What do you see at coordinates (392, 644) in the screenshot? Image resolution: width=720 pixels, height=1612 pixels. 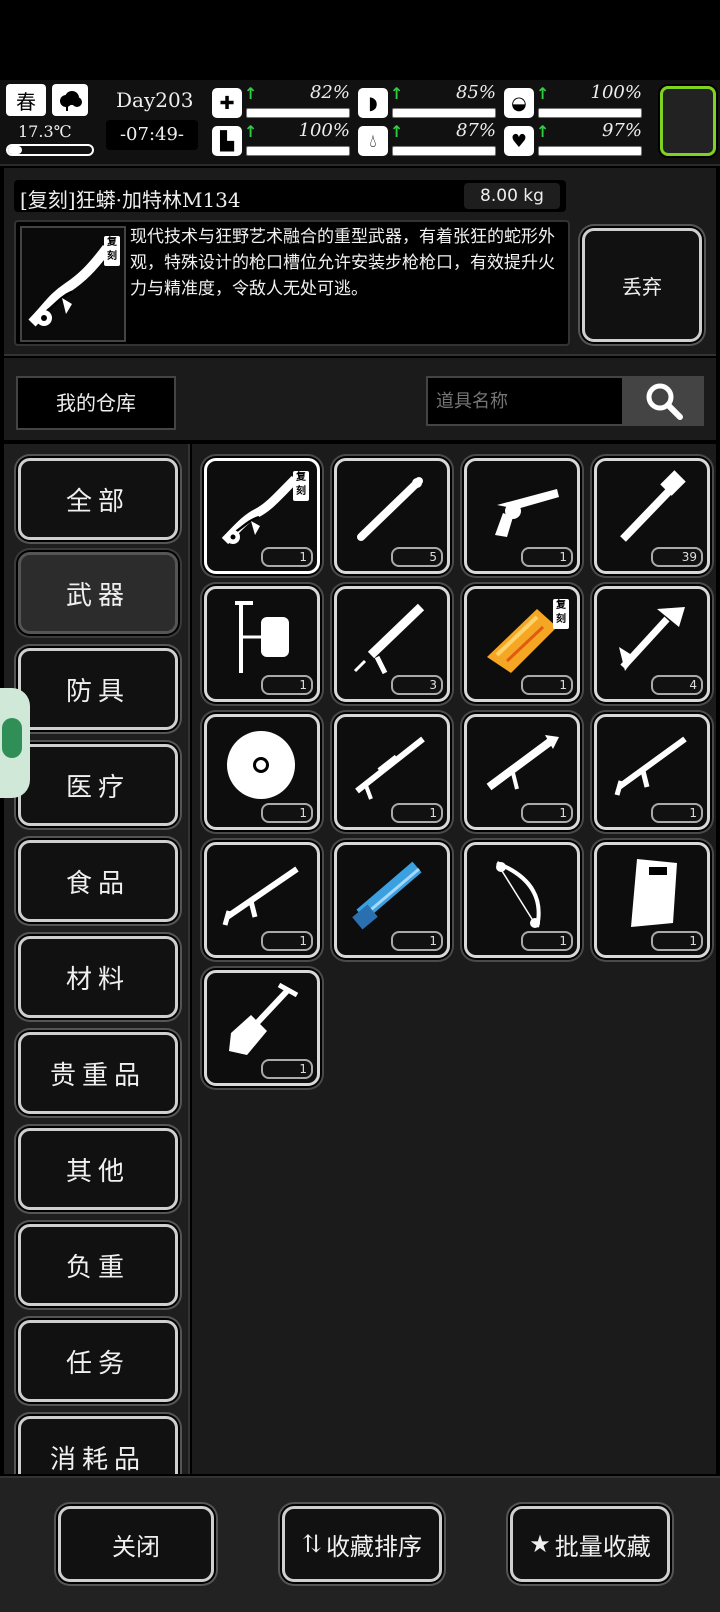 I see `item-slot-caulk-gun: 3` at bounding box center [392, 644].